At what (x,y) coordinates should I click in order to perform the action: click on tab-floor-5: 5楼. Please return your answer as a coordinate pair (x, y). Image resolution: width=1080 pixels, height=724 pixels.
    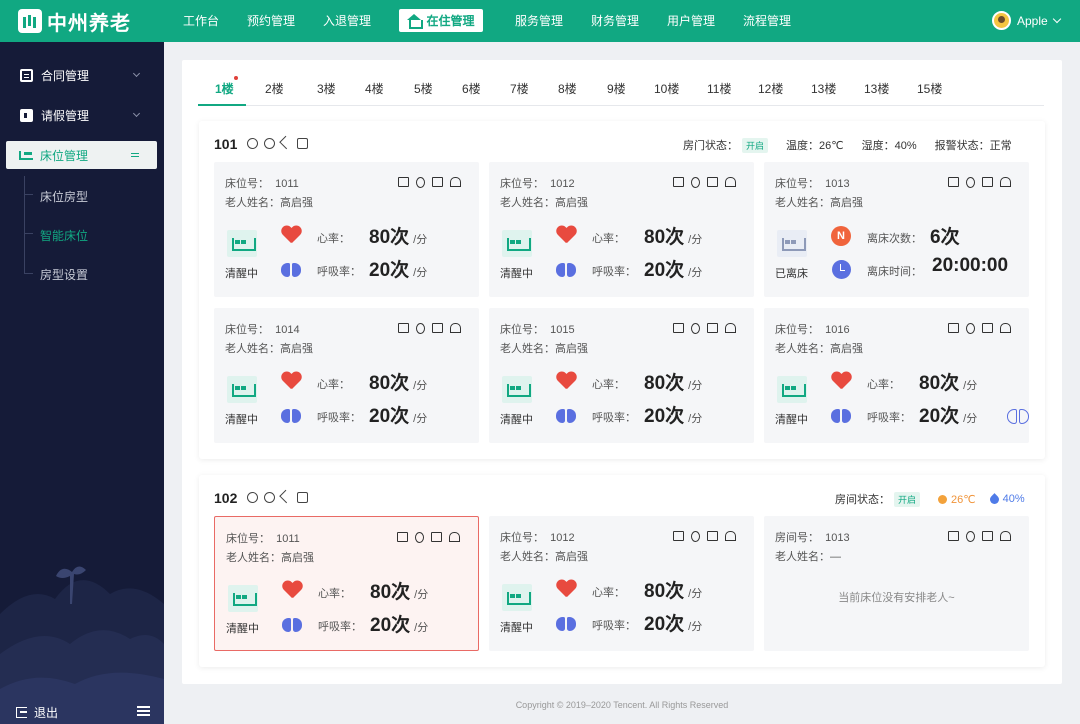
    Looking at the image, I should click on (423, 88).